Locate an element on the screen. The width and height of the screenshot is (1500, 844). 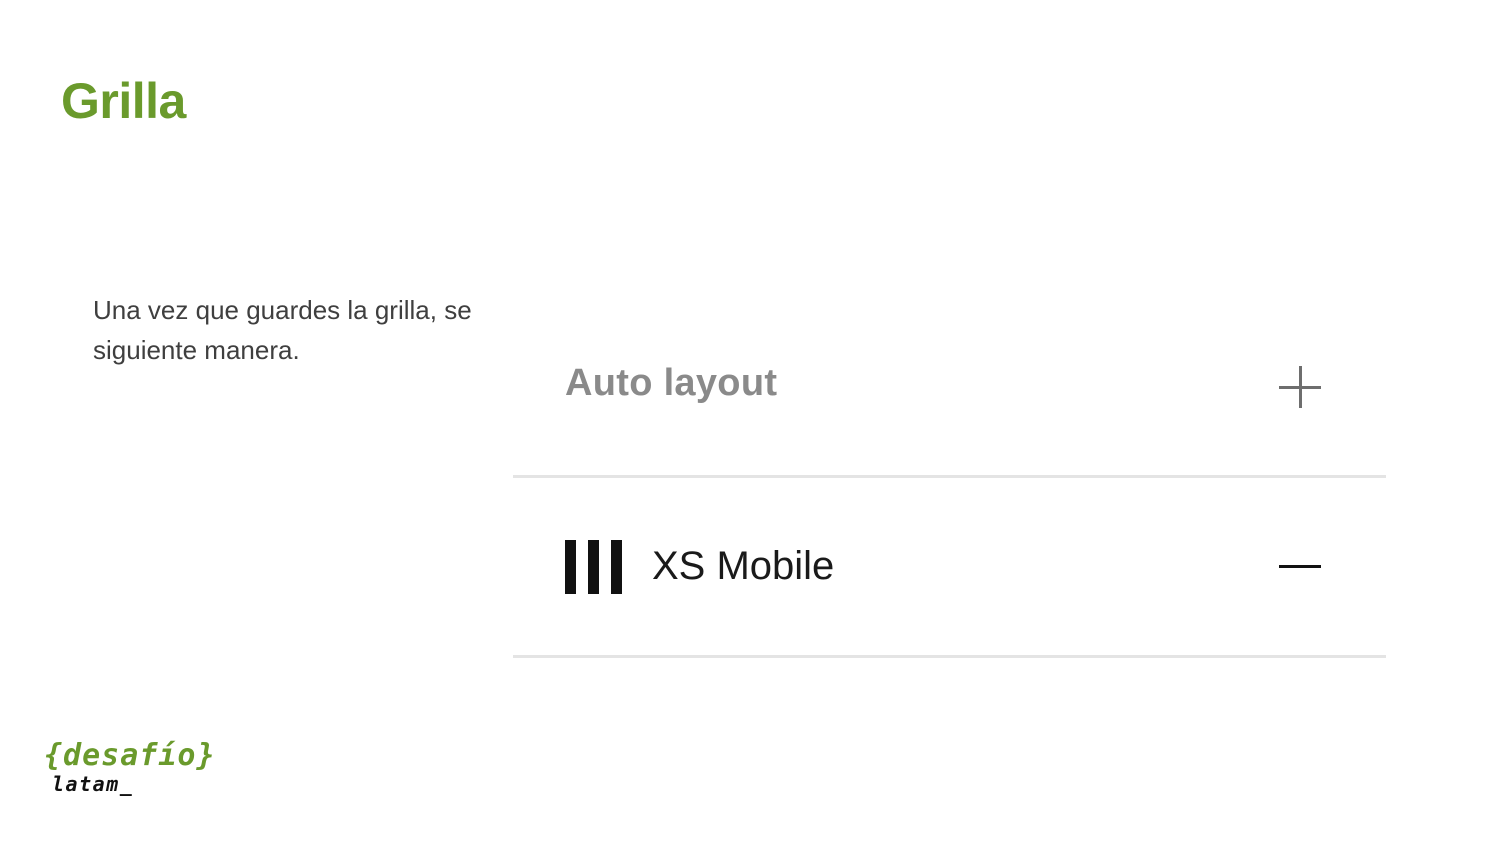
auto-layout-label: Auto layout is located at coordinates (671, 383).